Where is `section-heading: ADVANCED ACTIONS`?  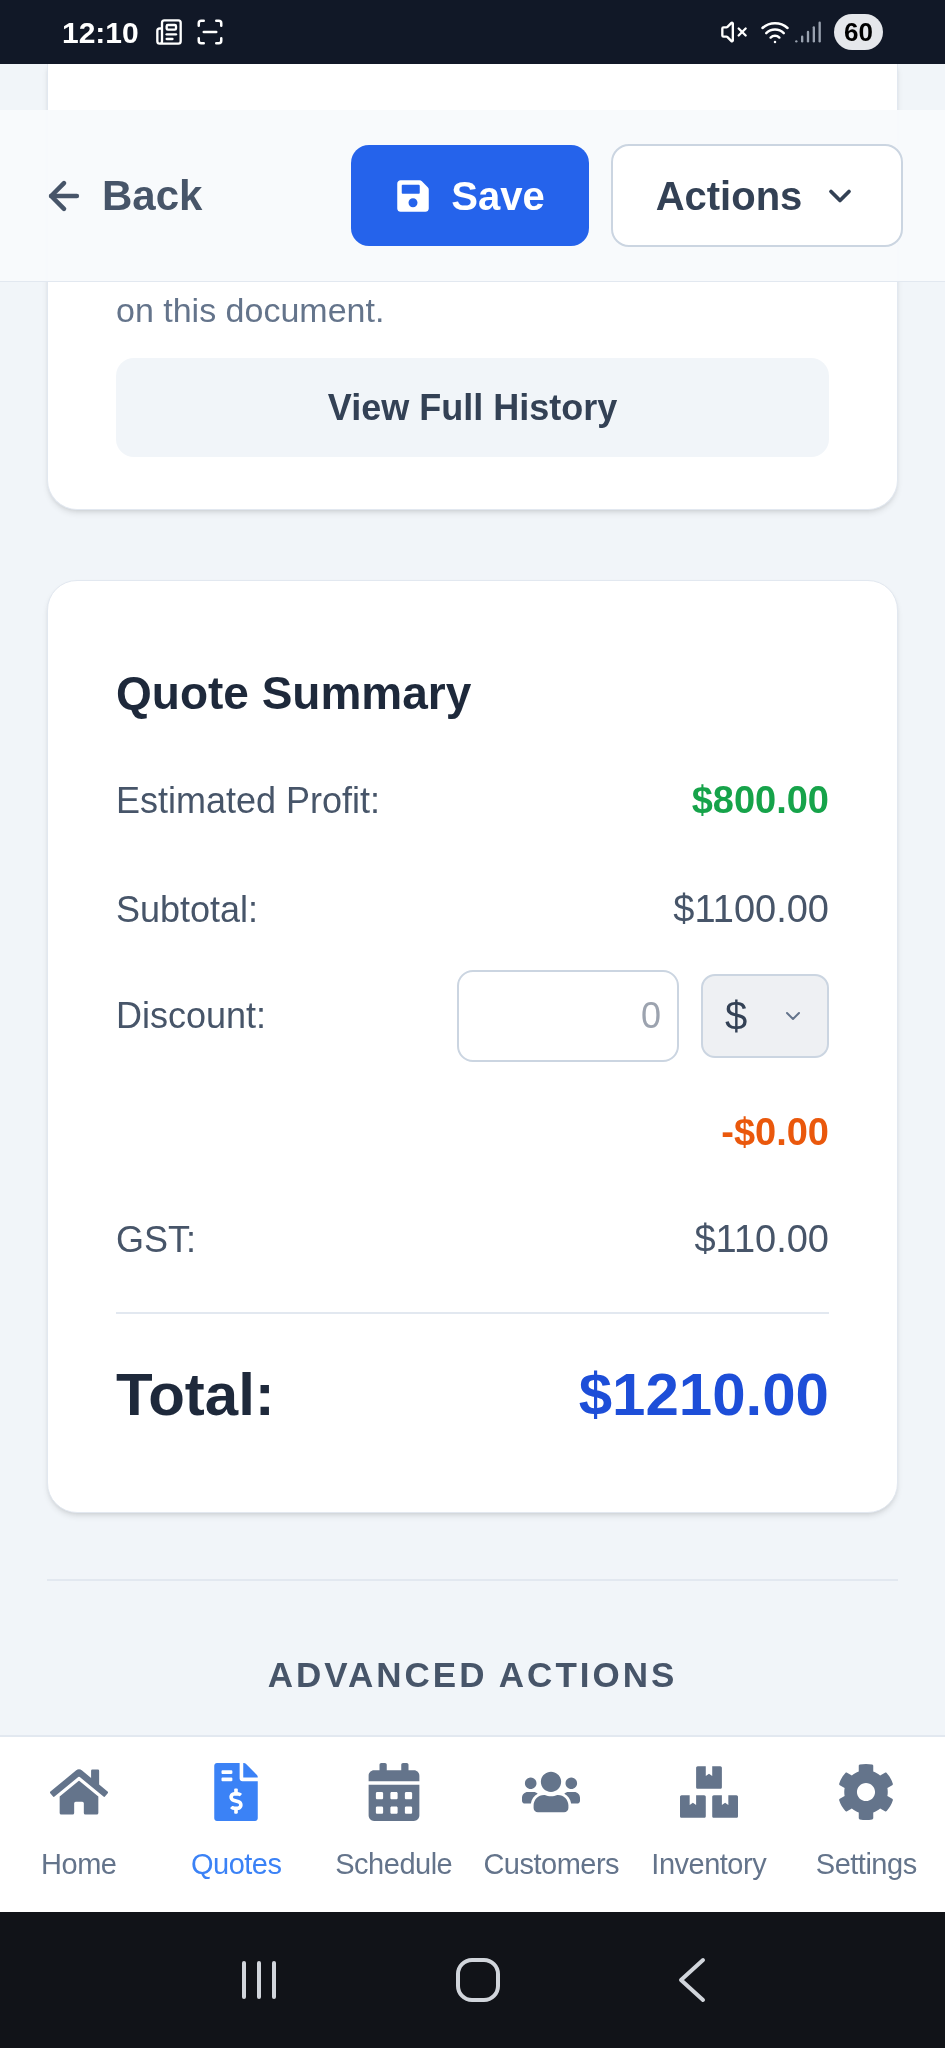 section-heading: ADVANCED ACTIONS is located at coordinates (472, 1675).